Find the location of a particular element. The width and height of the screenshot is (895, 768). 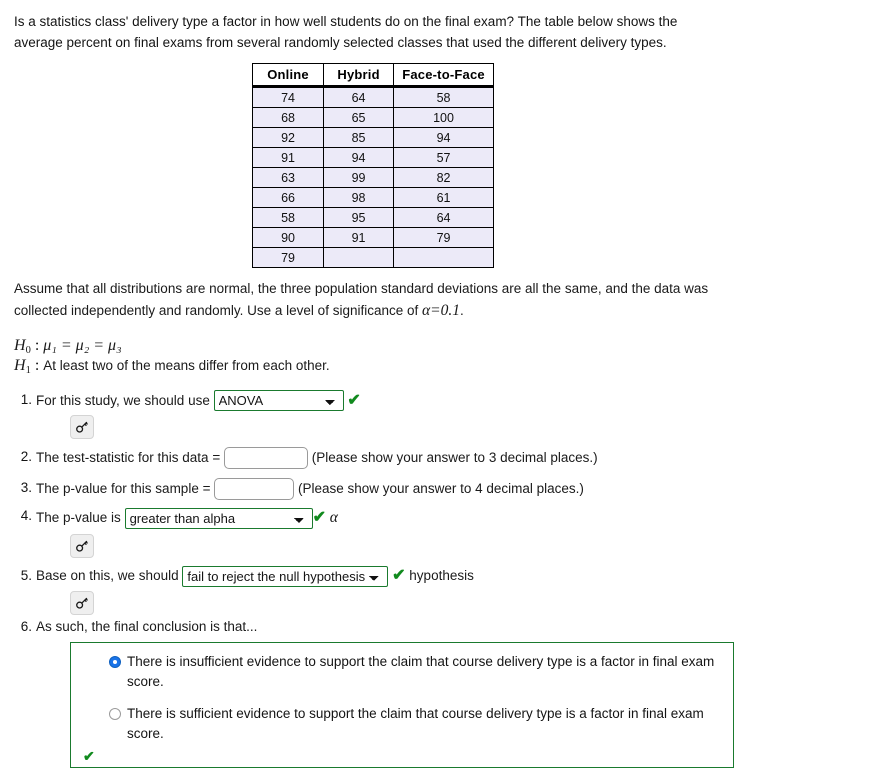

table-row: 63 99 82 is located at coordinates (372, 178).